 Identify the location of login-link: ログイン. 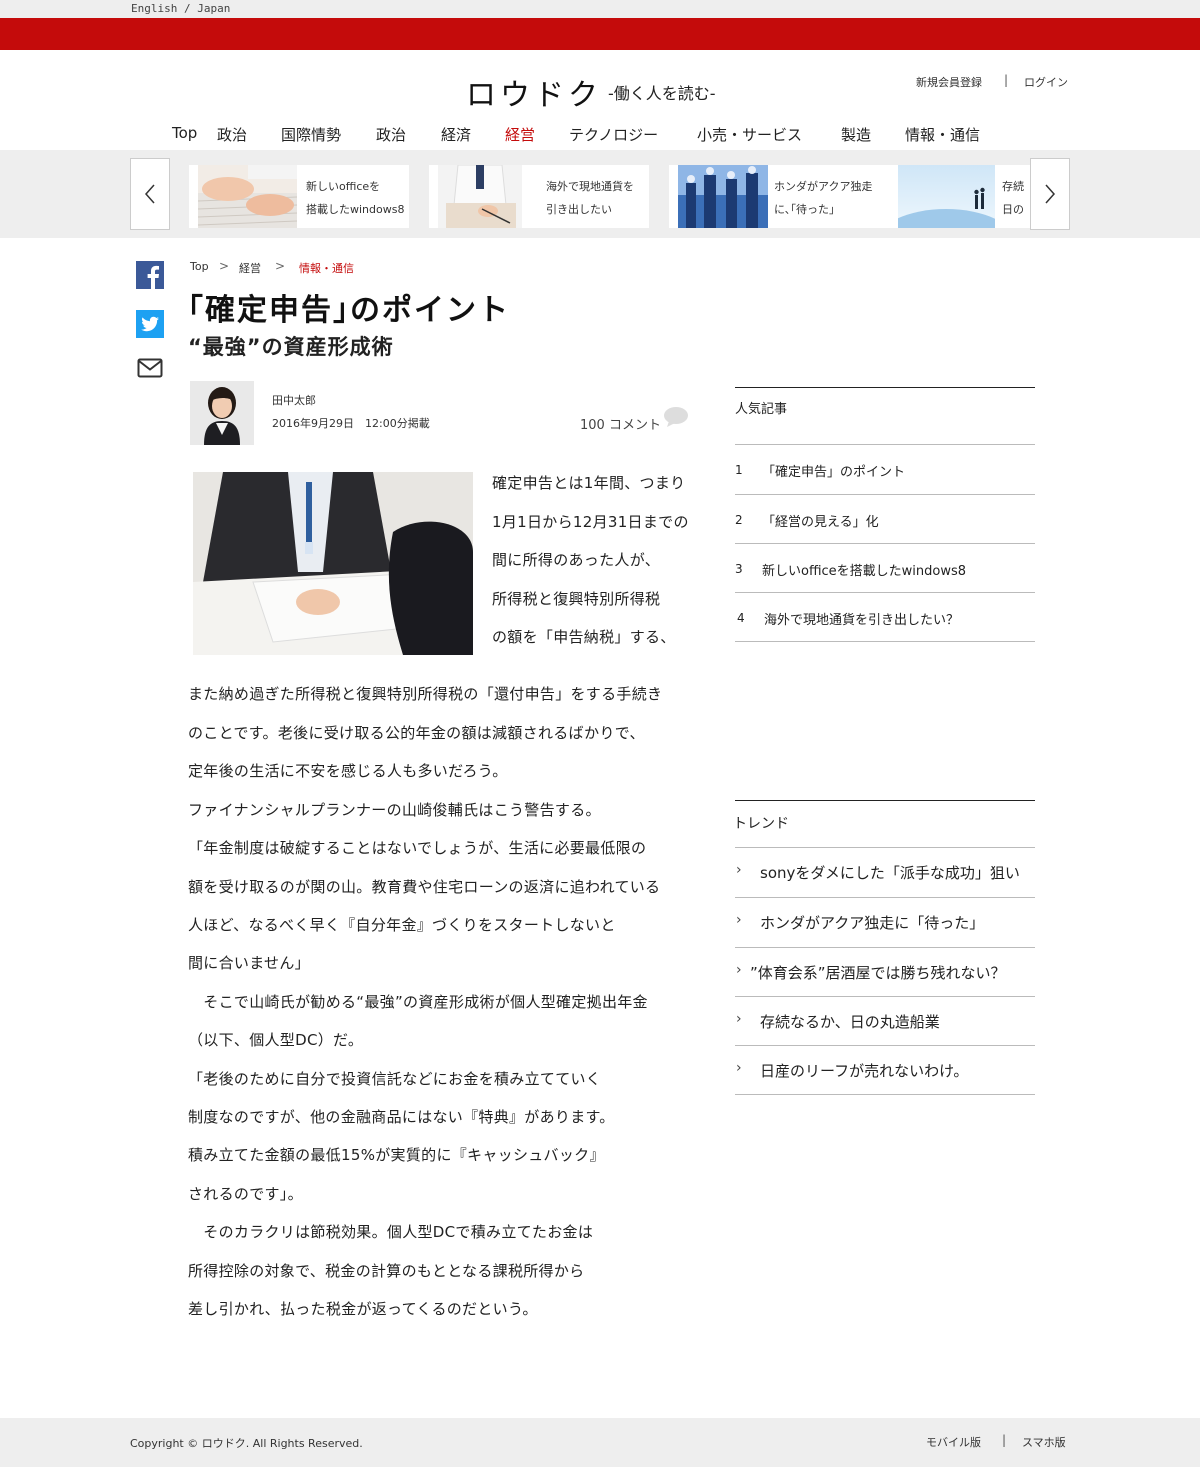
(1046, 82).